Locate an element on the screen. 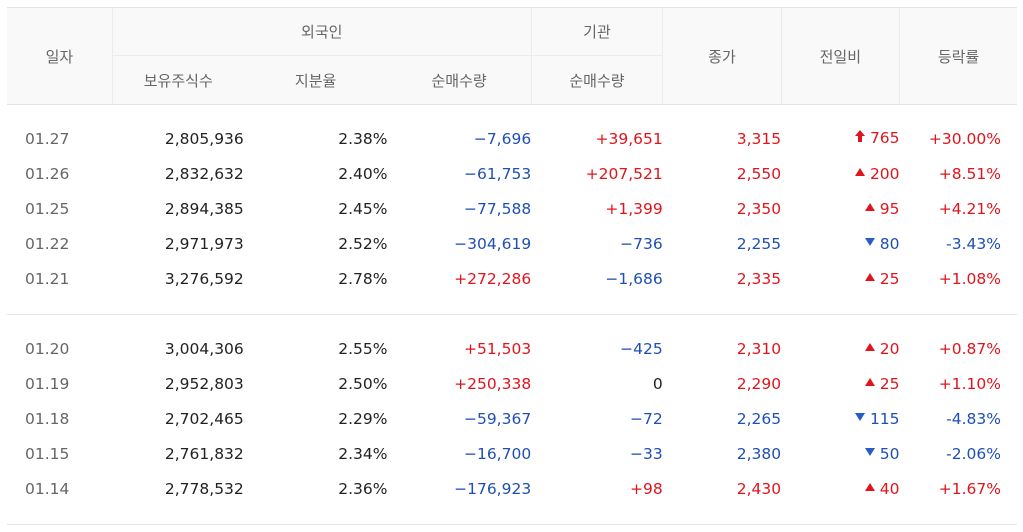 This screenshot has height=532, width=1023. cell-date: 01.18 is located at coordinates (47, 418).